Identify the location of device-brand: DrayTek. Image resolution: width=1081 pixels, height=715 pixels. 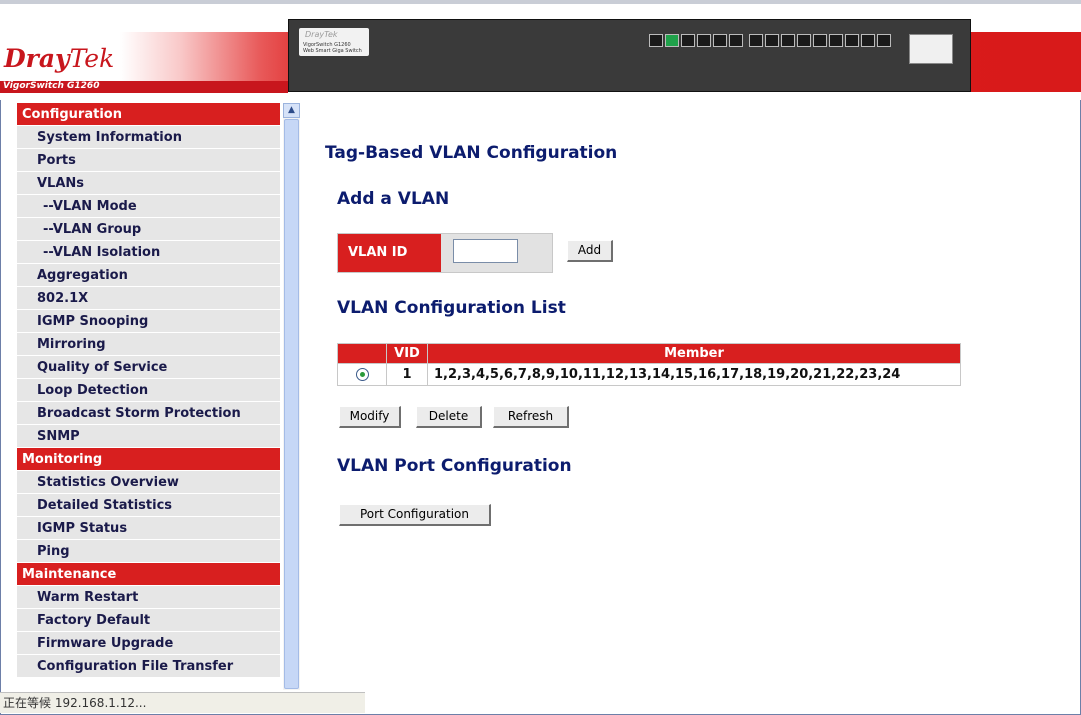
(321, 34).